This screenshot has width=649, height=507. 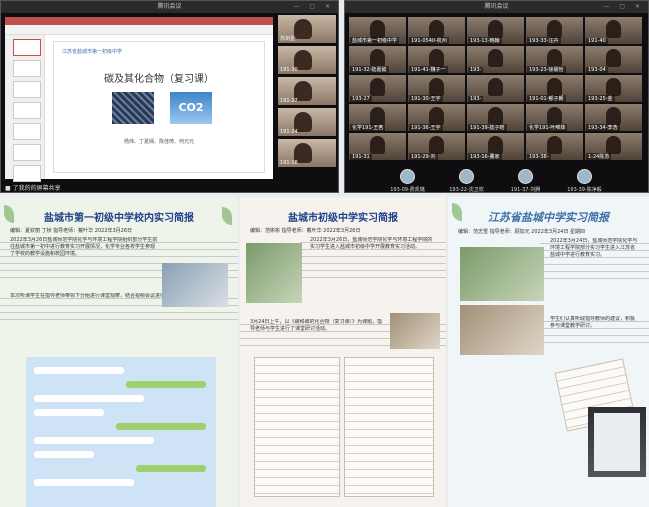 I want to click on participant-tile: 193-34-李浩, so click(x=613, y=117).